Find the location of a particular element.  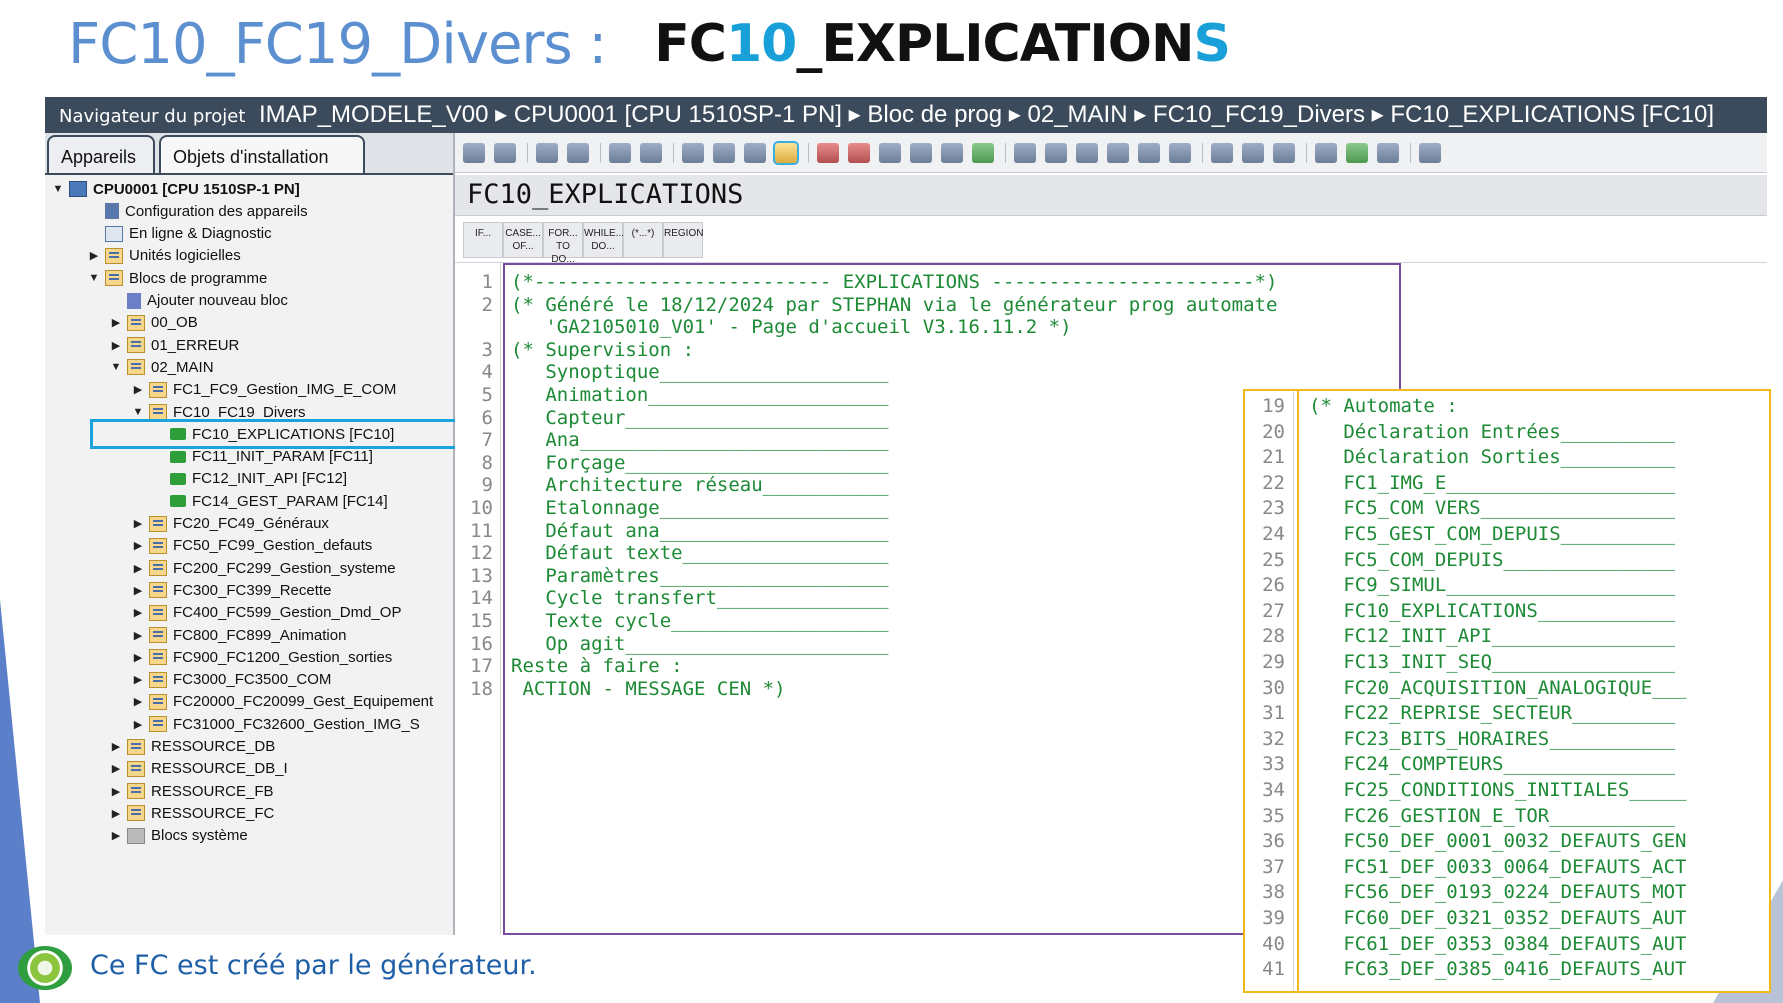

code-line: Architecture réseau___________ is located at coordinates (699, 485).